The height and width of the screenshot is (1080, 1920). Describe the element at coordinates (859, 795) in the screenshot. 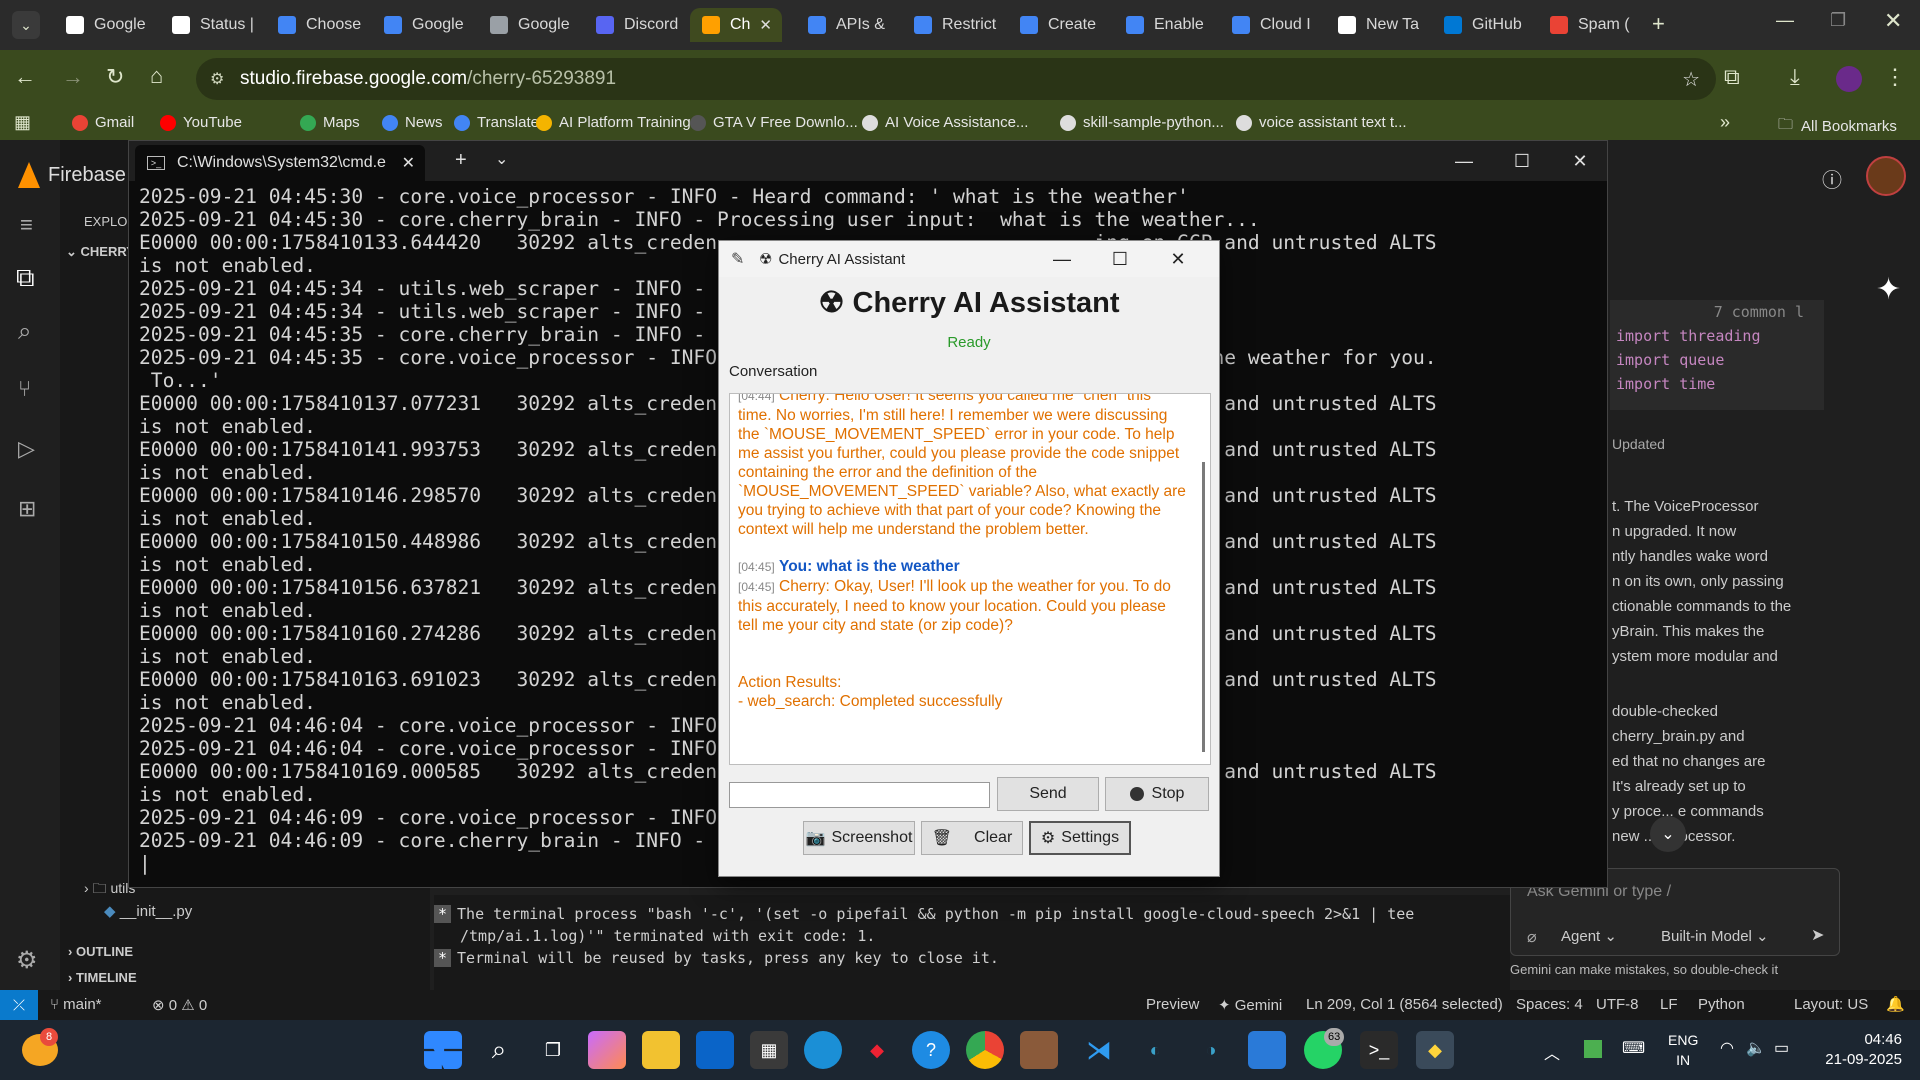

I see `message-input` at that location.